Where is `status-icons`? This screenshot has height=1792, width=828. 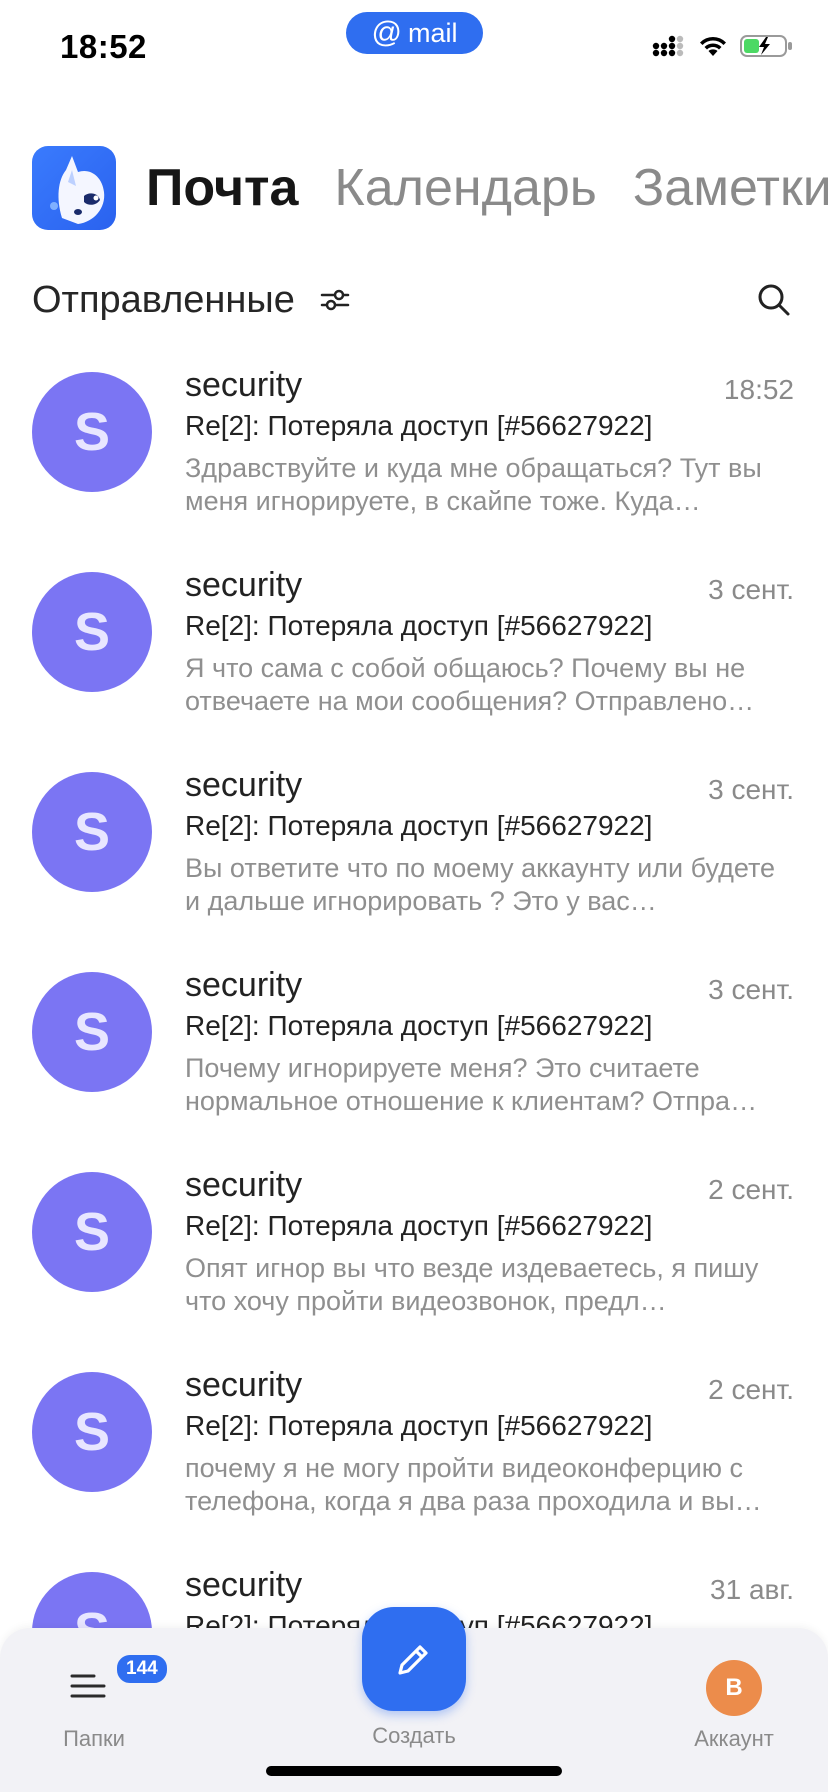 status-icons is located at coordinates (723, 46).